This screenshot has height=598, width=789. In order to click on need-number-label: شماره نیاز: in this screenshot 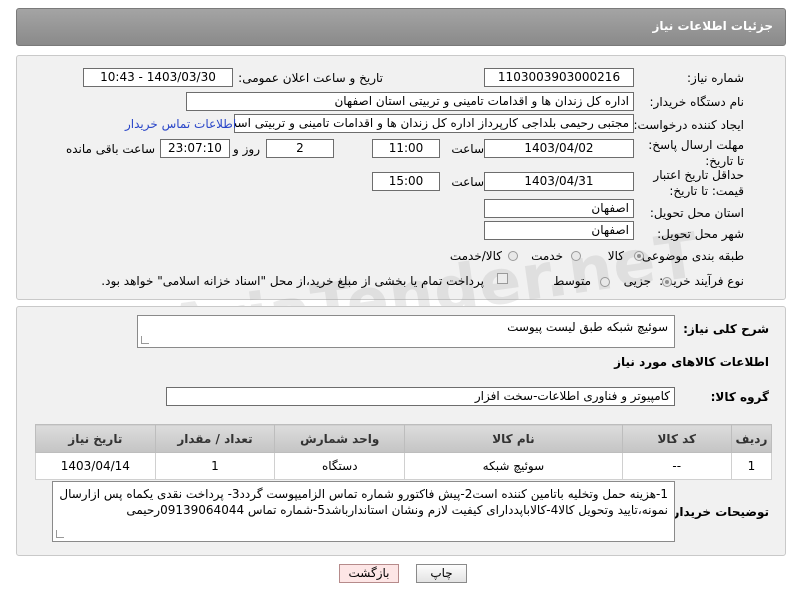, I will do `click(715, 78)`.